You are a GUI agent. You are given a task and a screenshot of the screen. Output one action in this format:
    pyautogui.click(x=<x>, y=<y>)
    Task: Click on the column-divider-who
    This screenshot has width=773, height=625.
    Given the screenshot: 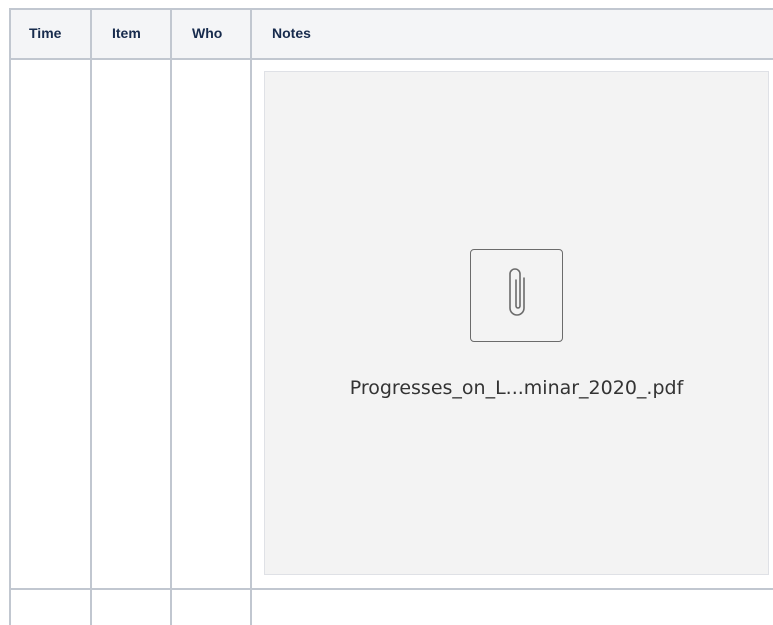 What is the action you would take?
    pyautogui.click(x=251, y=316)
    